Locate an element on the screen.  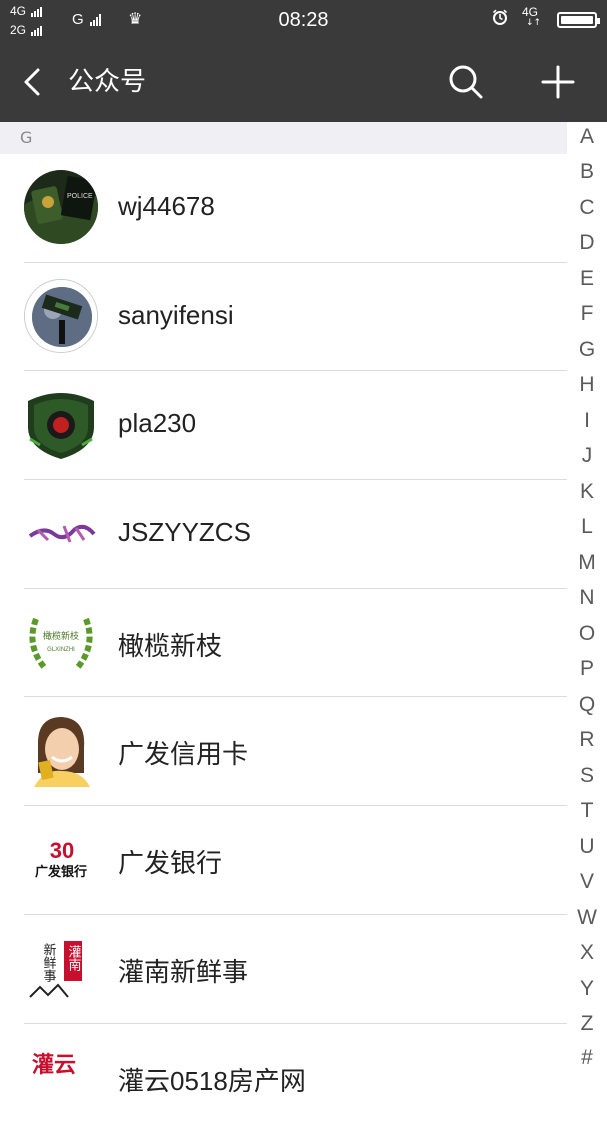
index-letter: S is located at coordinates (587, 776).